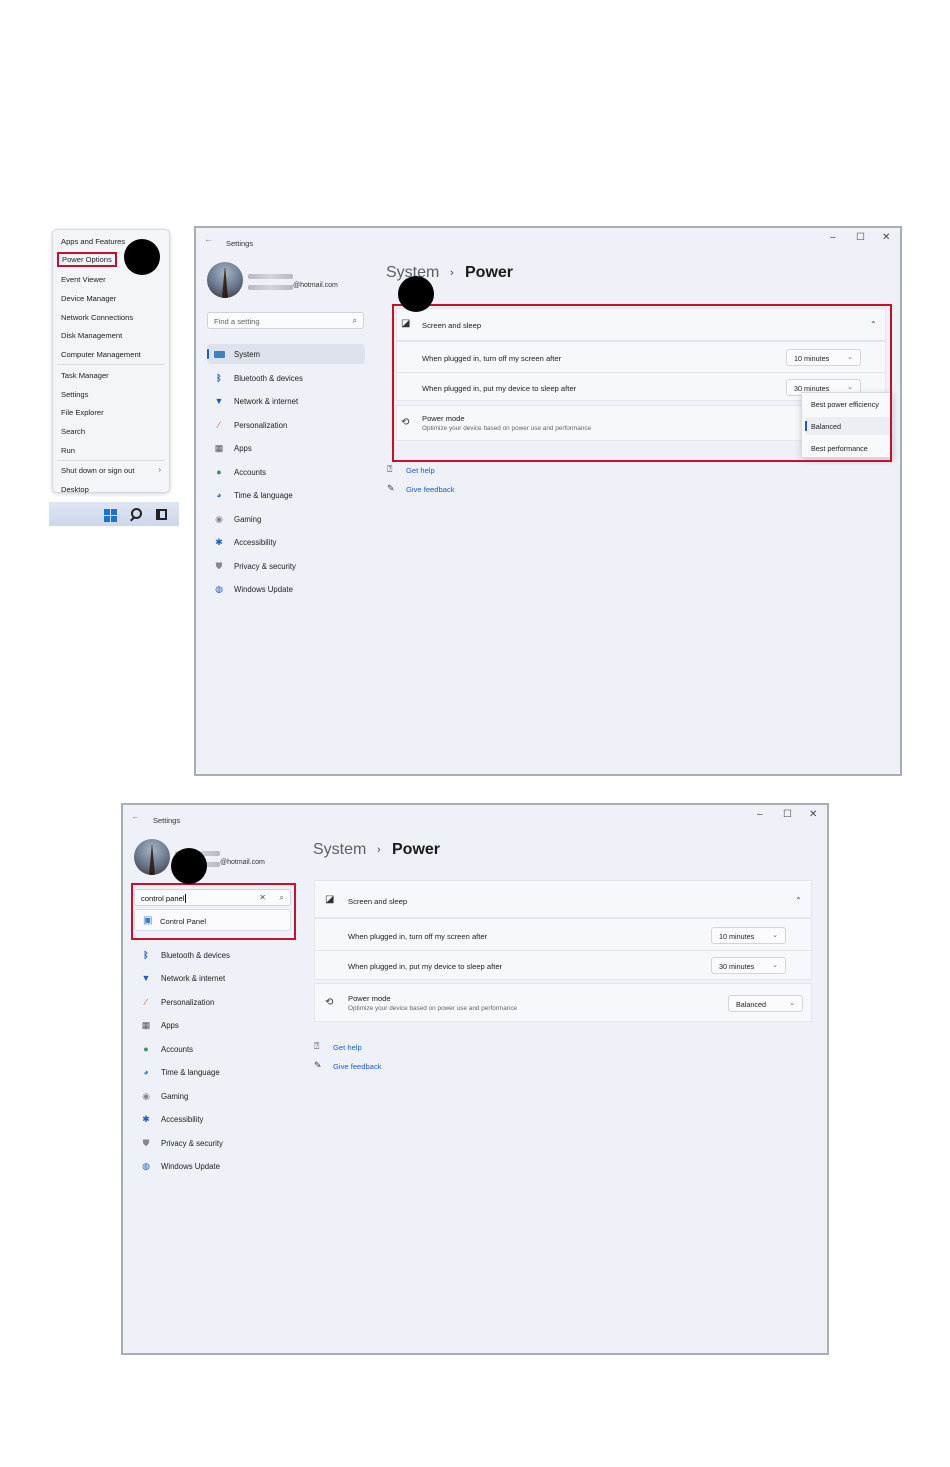 The height and width of the screenshot is (1467, 950). What do you see at coordinates (73, 431) in the screenshot?
I see `menu-item-search: Search` at bounding box center [73, 431].